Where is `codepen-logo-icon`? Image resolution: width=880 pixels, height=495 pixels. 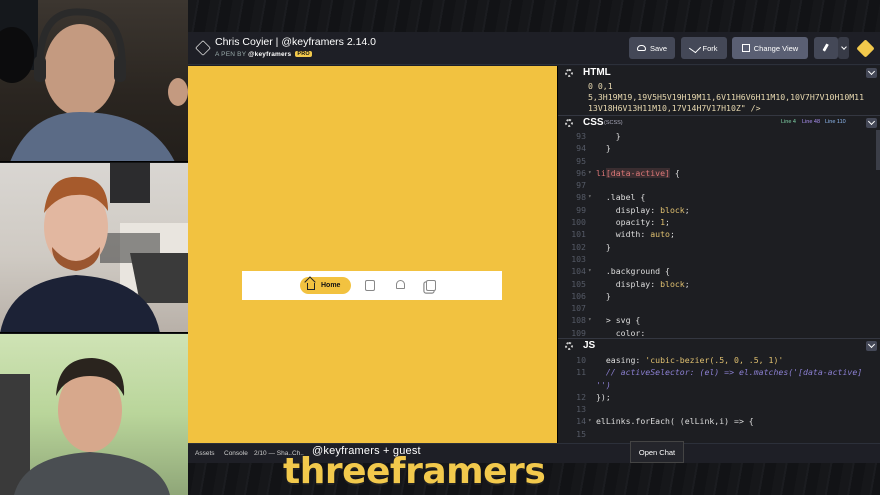 codepen-logo-icon is located at coordinates (203, 48).